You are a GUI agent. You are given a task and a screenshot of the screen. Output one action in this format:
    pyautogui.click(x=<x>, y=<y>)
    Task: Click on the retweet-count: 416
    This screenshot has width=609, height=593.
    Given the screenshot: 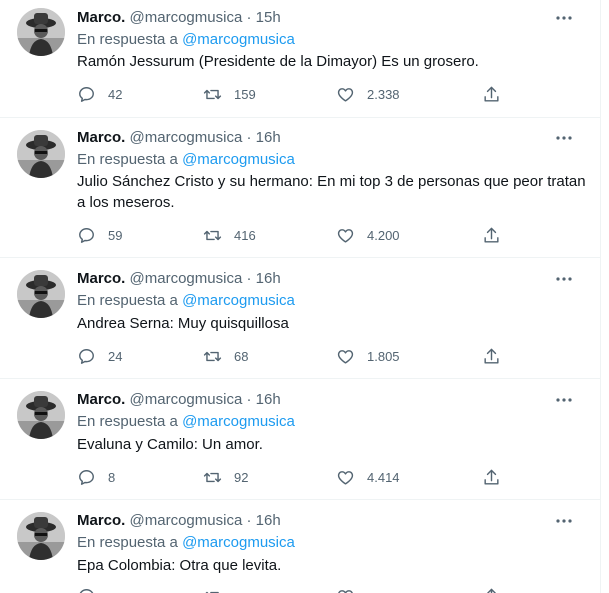 What is the action you would take?
    pyautogui.click(x=245, y=235)
    